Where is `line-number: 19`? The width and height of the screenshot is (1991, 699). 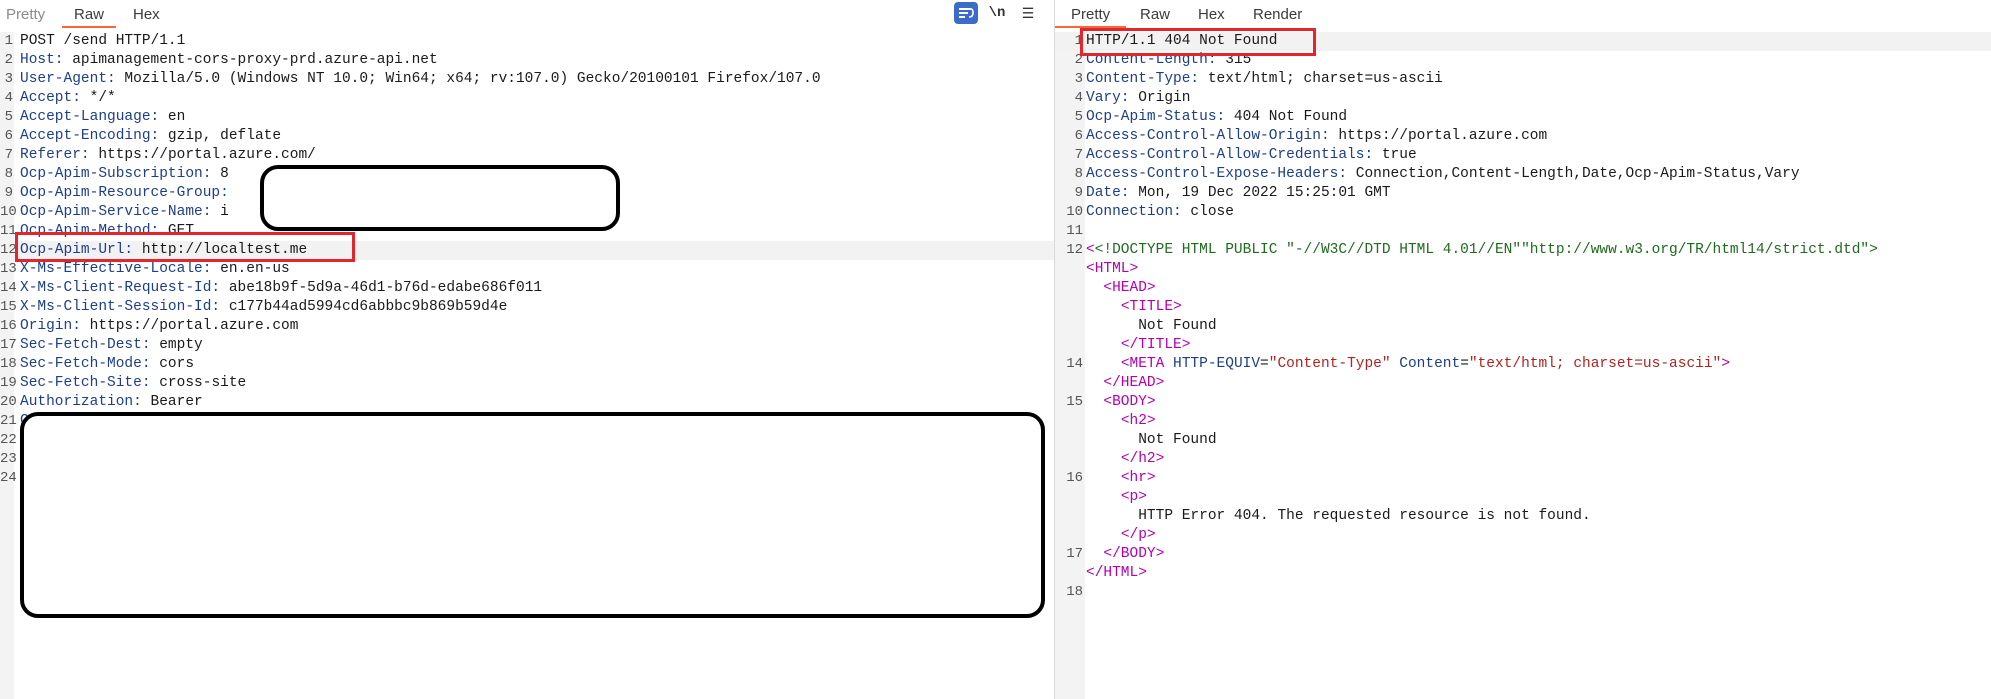
line-number: 19 is located at coordinates (8, 383).